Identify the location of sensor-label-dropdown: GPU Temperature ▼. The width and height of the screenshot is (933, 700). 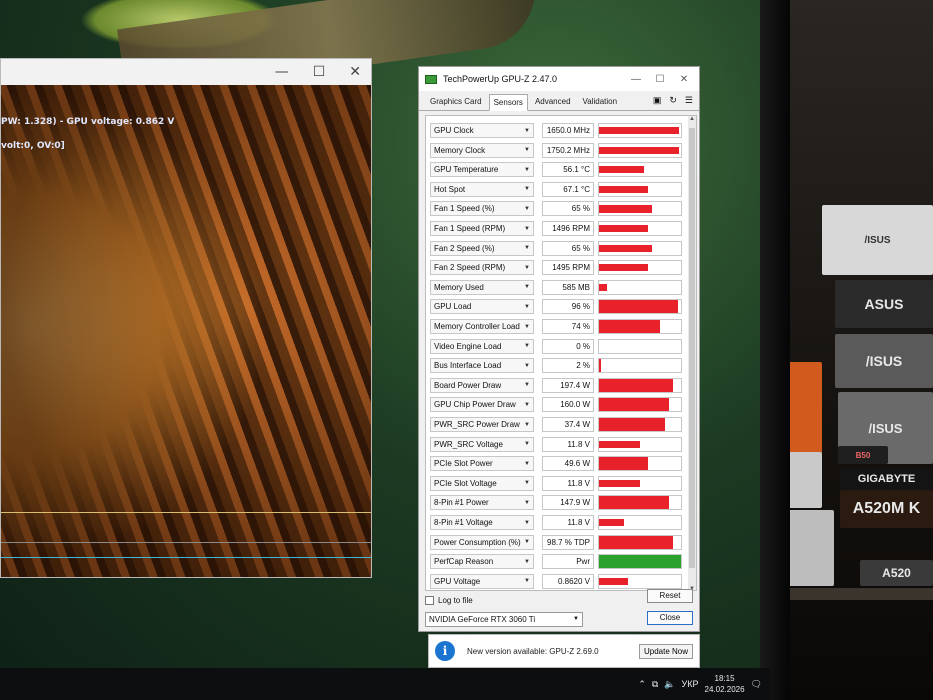
(482, 170).